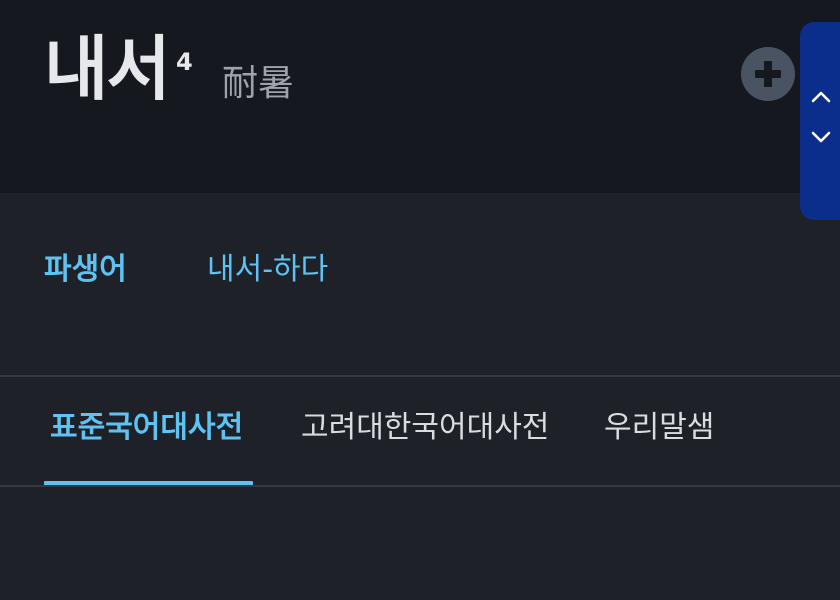  I want to click on derivative-link: 내서-하다, so click(267, 270).